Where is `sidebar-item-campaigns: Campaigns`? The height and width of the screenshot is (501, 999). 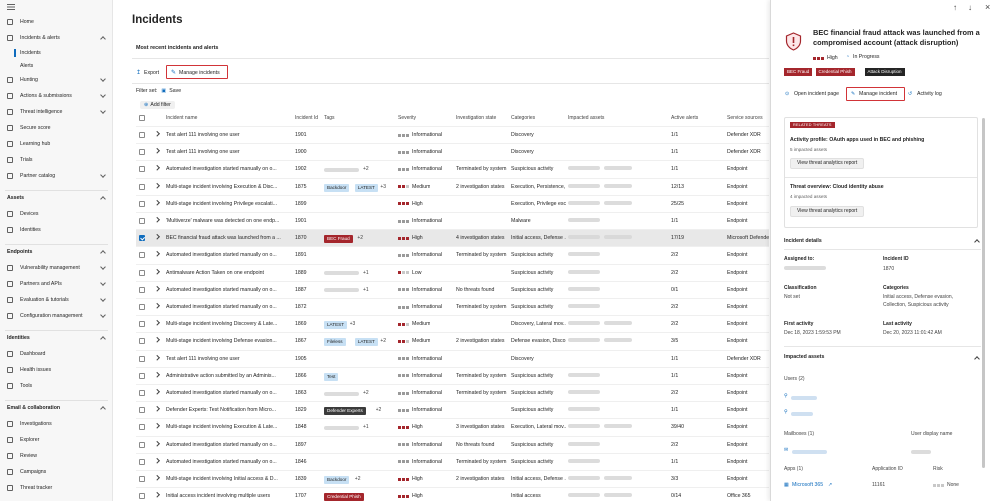
sidebar-item-campaigns: Campaigns is located at coordinates (56, 472).